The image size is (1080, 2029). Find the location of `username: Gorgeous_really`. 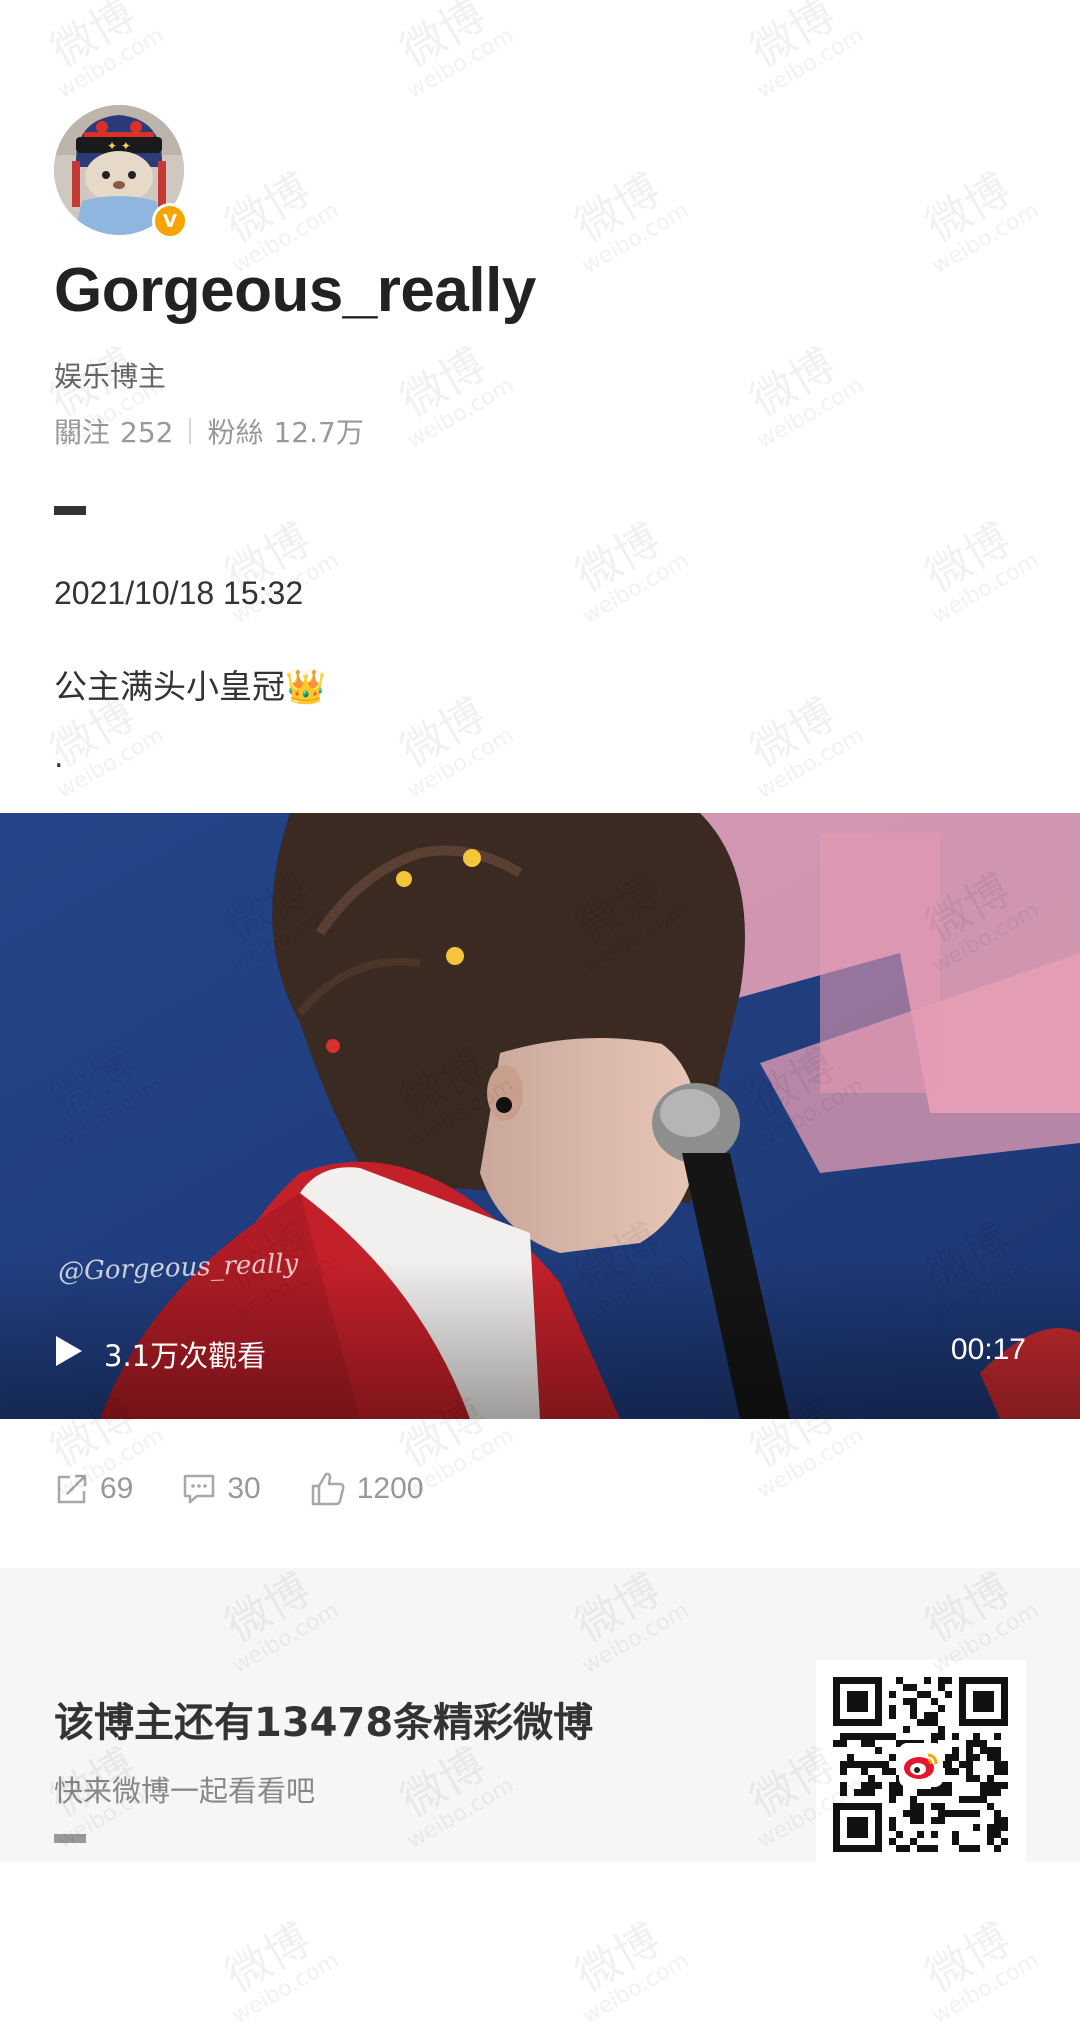

username: Gorgeous_really is located at coordinates (295, 290).